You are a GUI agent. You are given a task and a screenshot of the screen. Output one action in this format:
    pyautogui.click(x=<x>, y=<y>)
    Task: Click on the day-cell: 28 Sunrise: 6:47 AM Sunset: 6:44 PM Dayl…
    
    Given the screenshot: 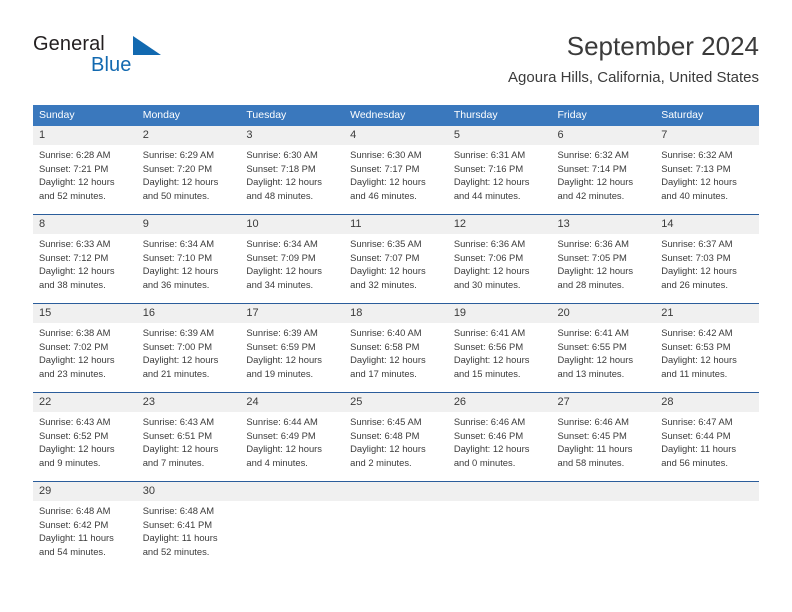 What is the action you would take?
    pyautogui.click(x=707, y=437)
    